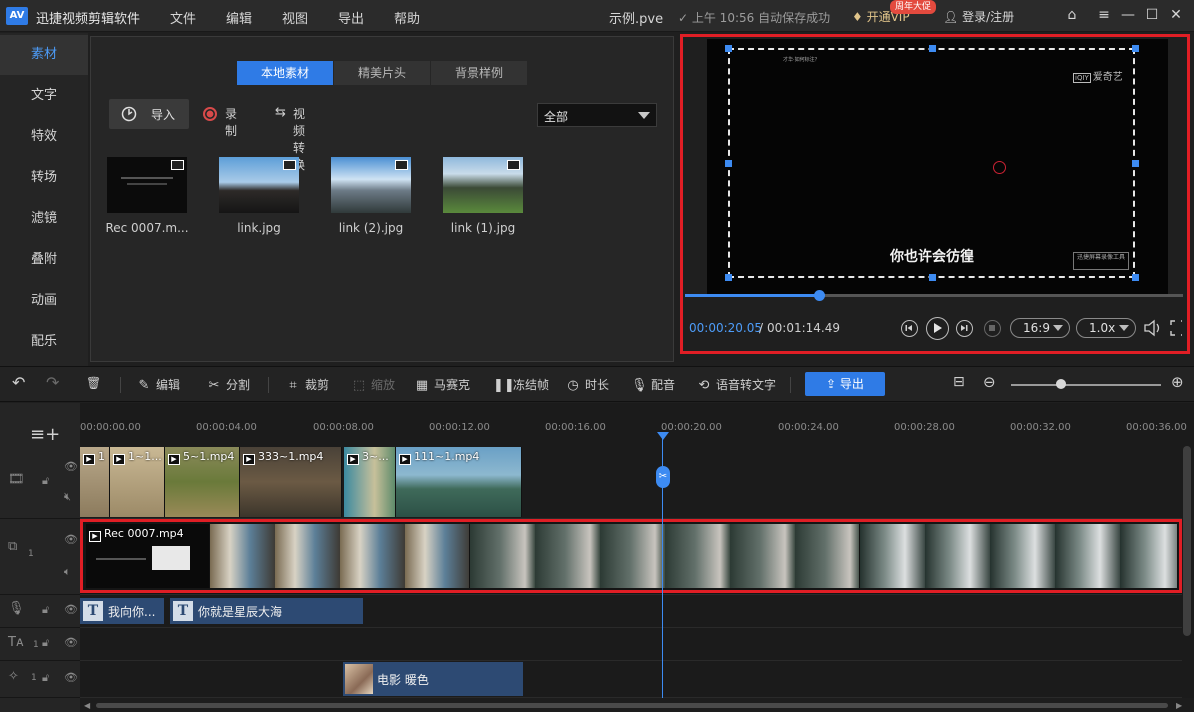  Describe the element at coordinates (44, 178) in the screenshot. I see `sidebar-item-transitions: 转场` at that location.